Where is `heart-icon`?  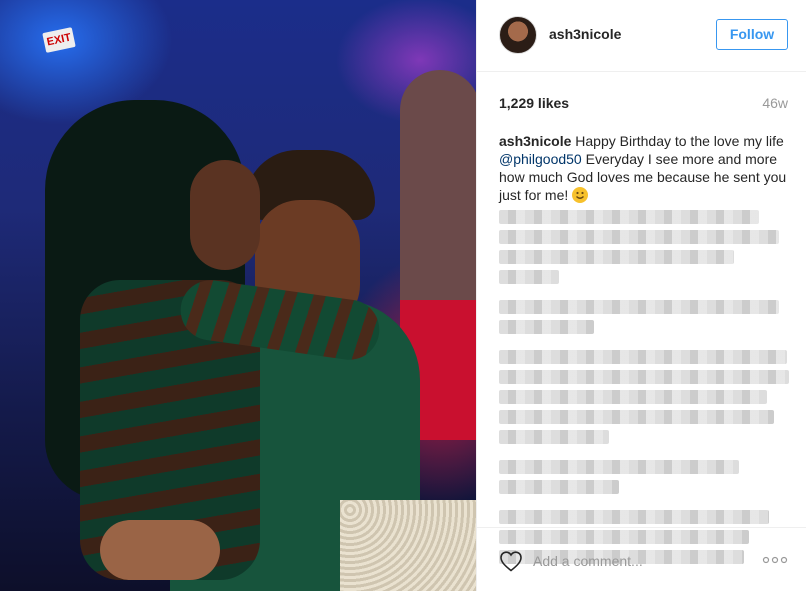 heart-icon is located at coordinates (511, 561).